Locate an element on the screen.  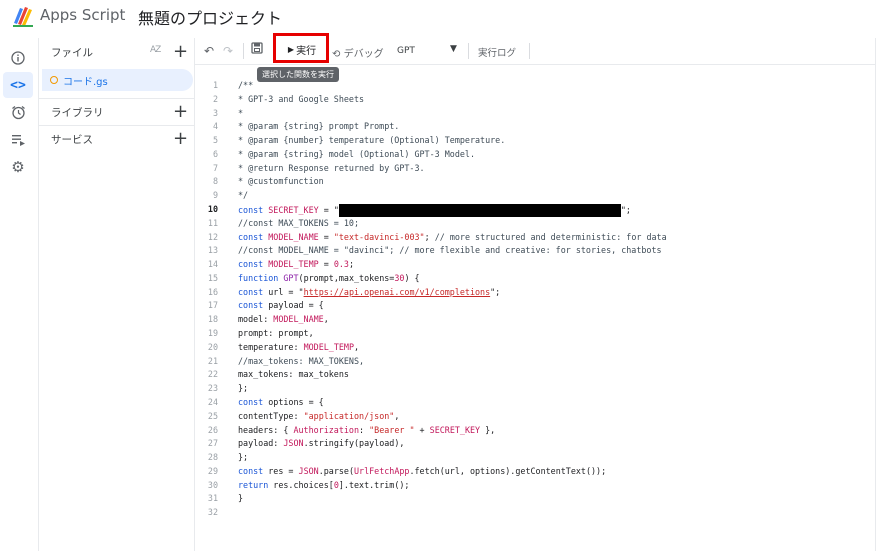
code-line: 10 const SECRET_KEY = " "; is located at coordinates (536, 211).